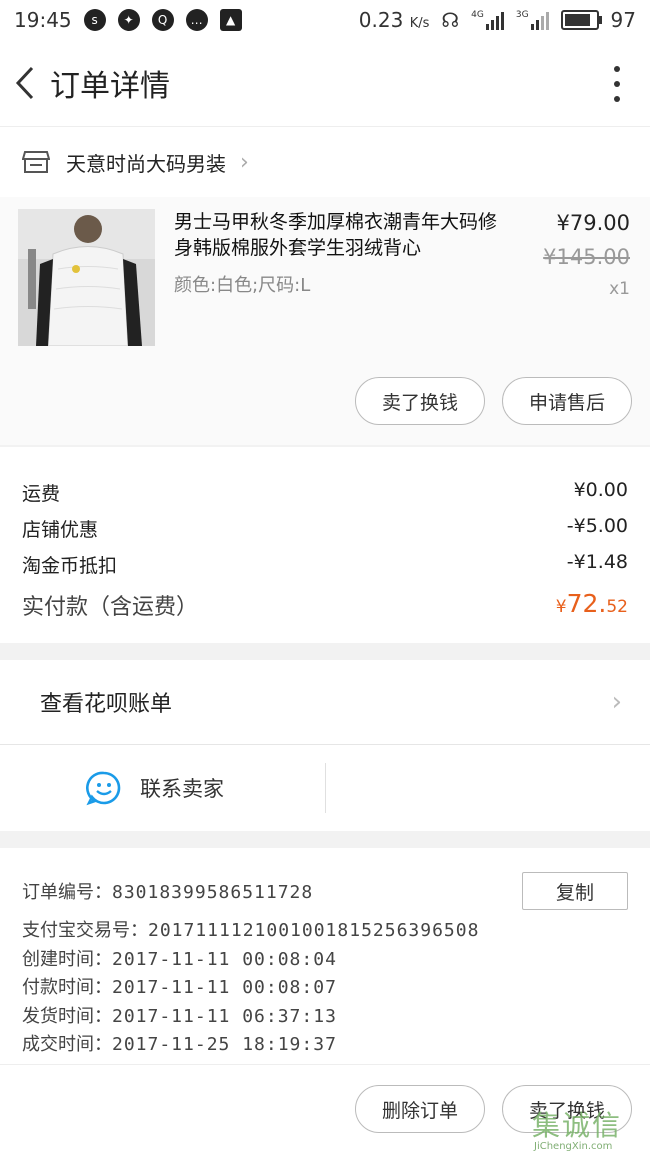  What do you see at coordinates (325, 528) in the screenshot?
I see `shop-discount-row: 店铺优惠 -¥5.00` at bounding box center [325, 528].